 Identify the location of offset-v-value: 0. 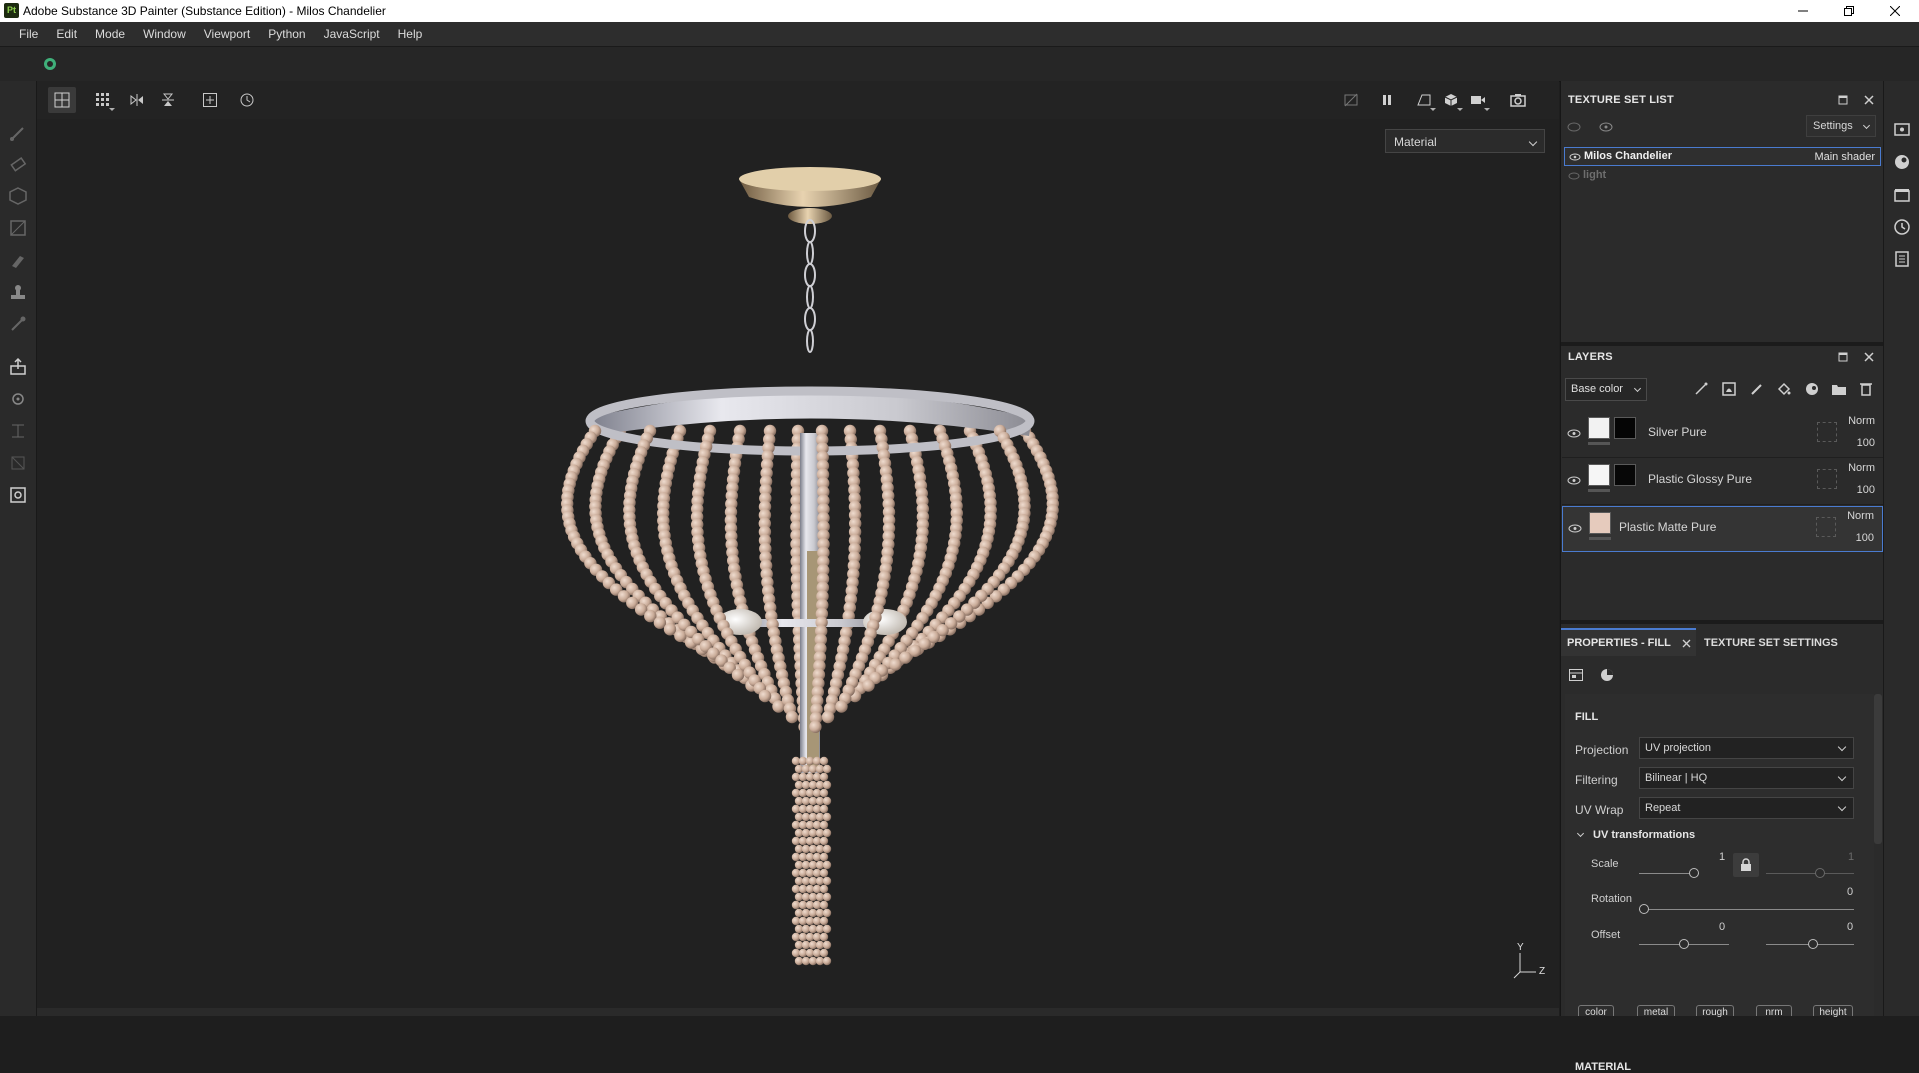
(1850, 927).